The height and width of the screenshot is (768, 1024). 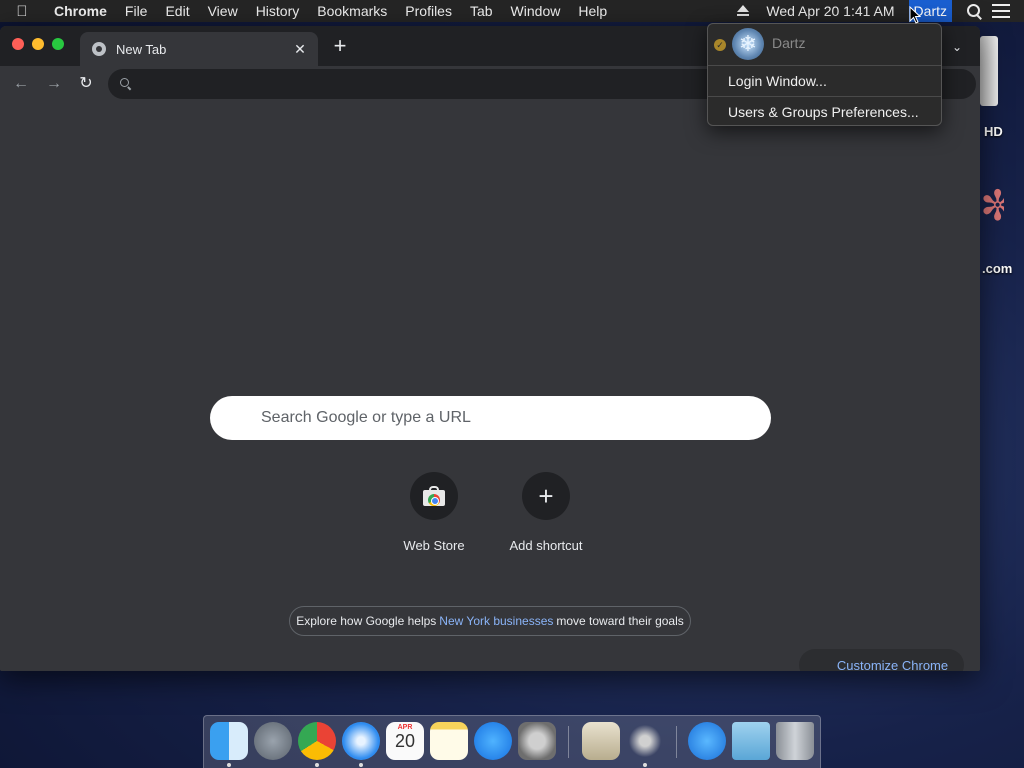 What do you see at coordinates (86, 84) in the screenshot?
I see `reload-button: ↻` at bounding box center [86, 84].